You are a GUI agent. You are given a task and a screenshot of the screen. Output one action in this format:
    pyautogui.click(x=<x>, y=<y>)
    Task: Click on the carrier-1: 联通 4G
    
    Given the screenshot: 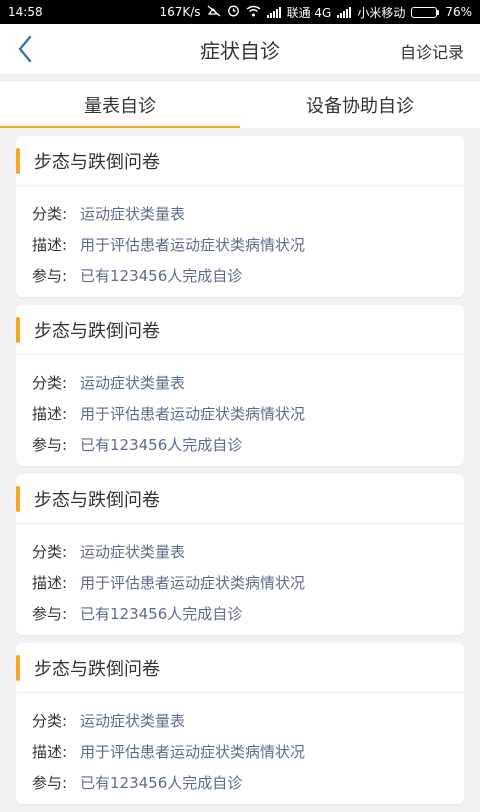 What is the action you would take?
    pyautogui.click(x=309, y=12)
    